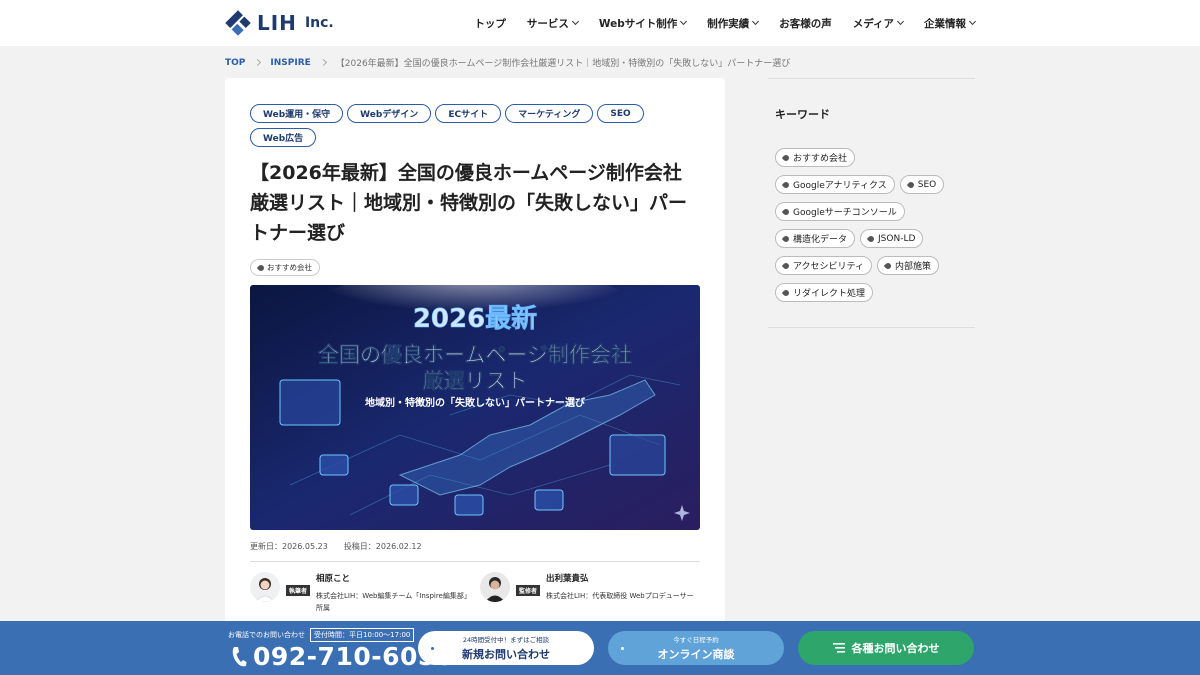 This screenshot has width=1200, height=675. Describe the element at coordinates (840, 186) in the screenshot. I see `keyword-label: Googleアナリティクス` at that location.